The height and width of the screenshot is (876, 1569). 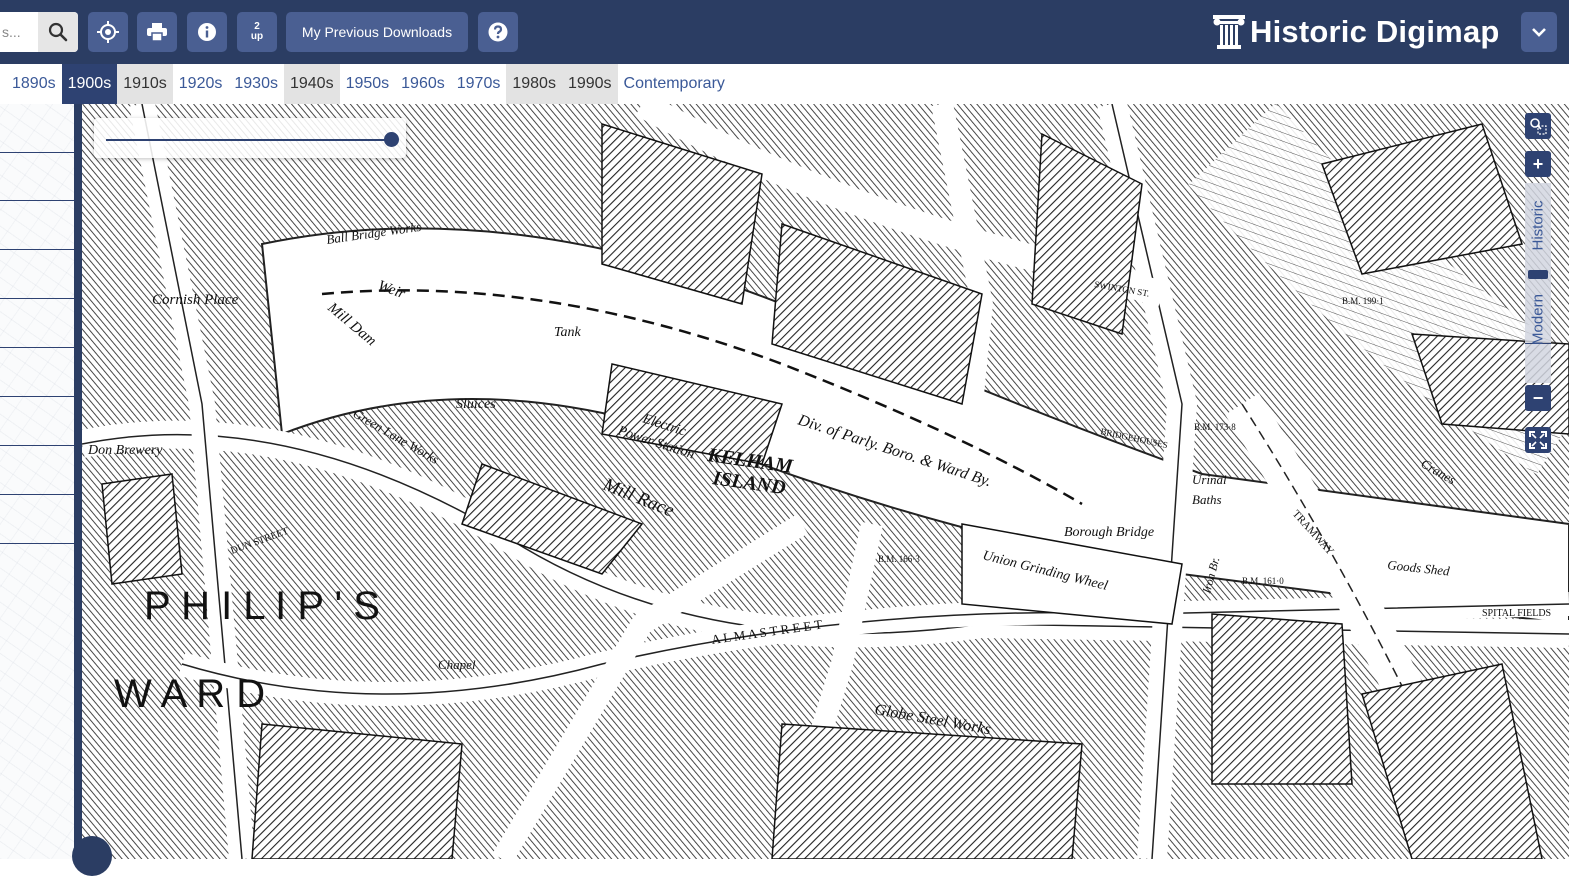 I want to click on map-label-borough-bridge: Borough Bridge, so click(x=1109, y=532).